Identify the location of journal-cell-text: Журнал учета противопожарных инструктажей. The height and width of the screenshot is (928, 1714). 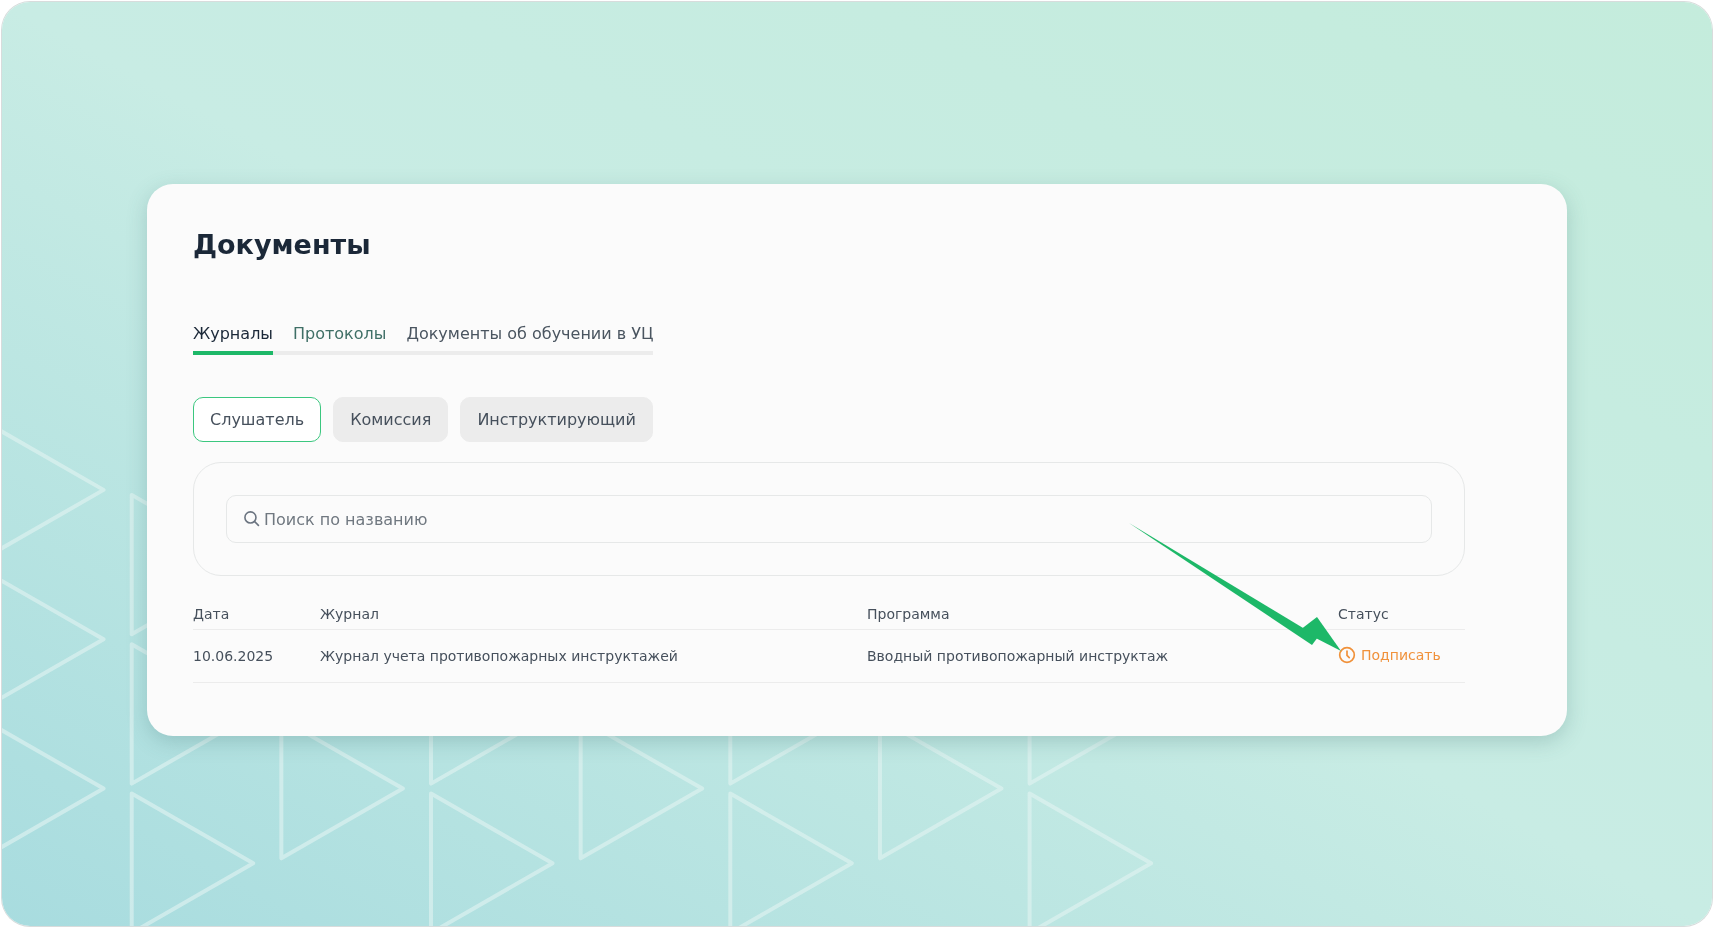
(499, 656).